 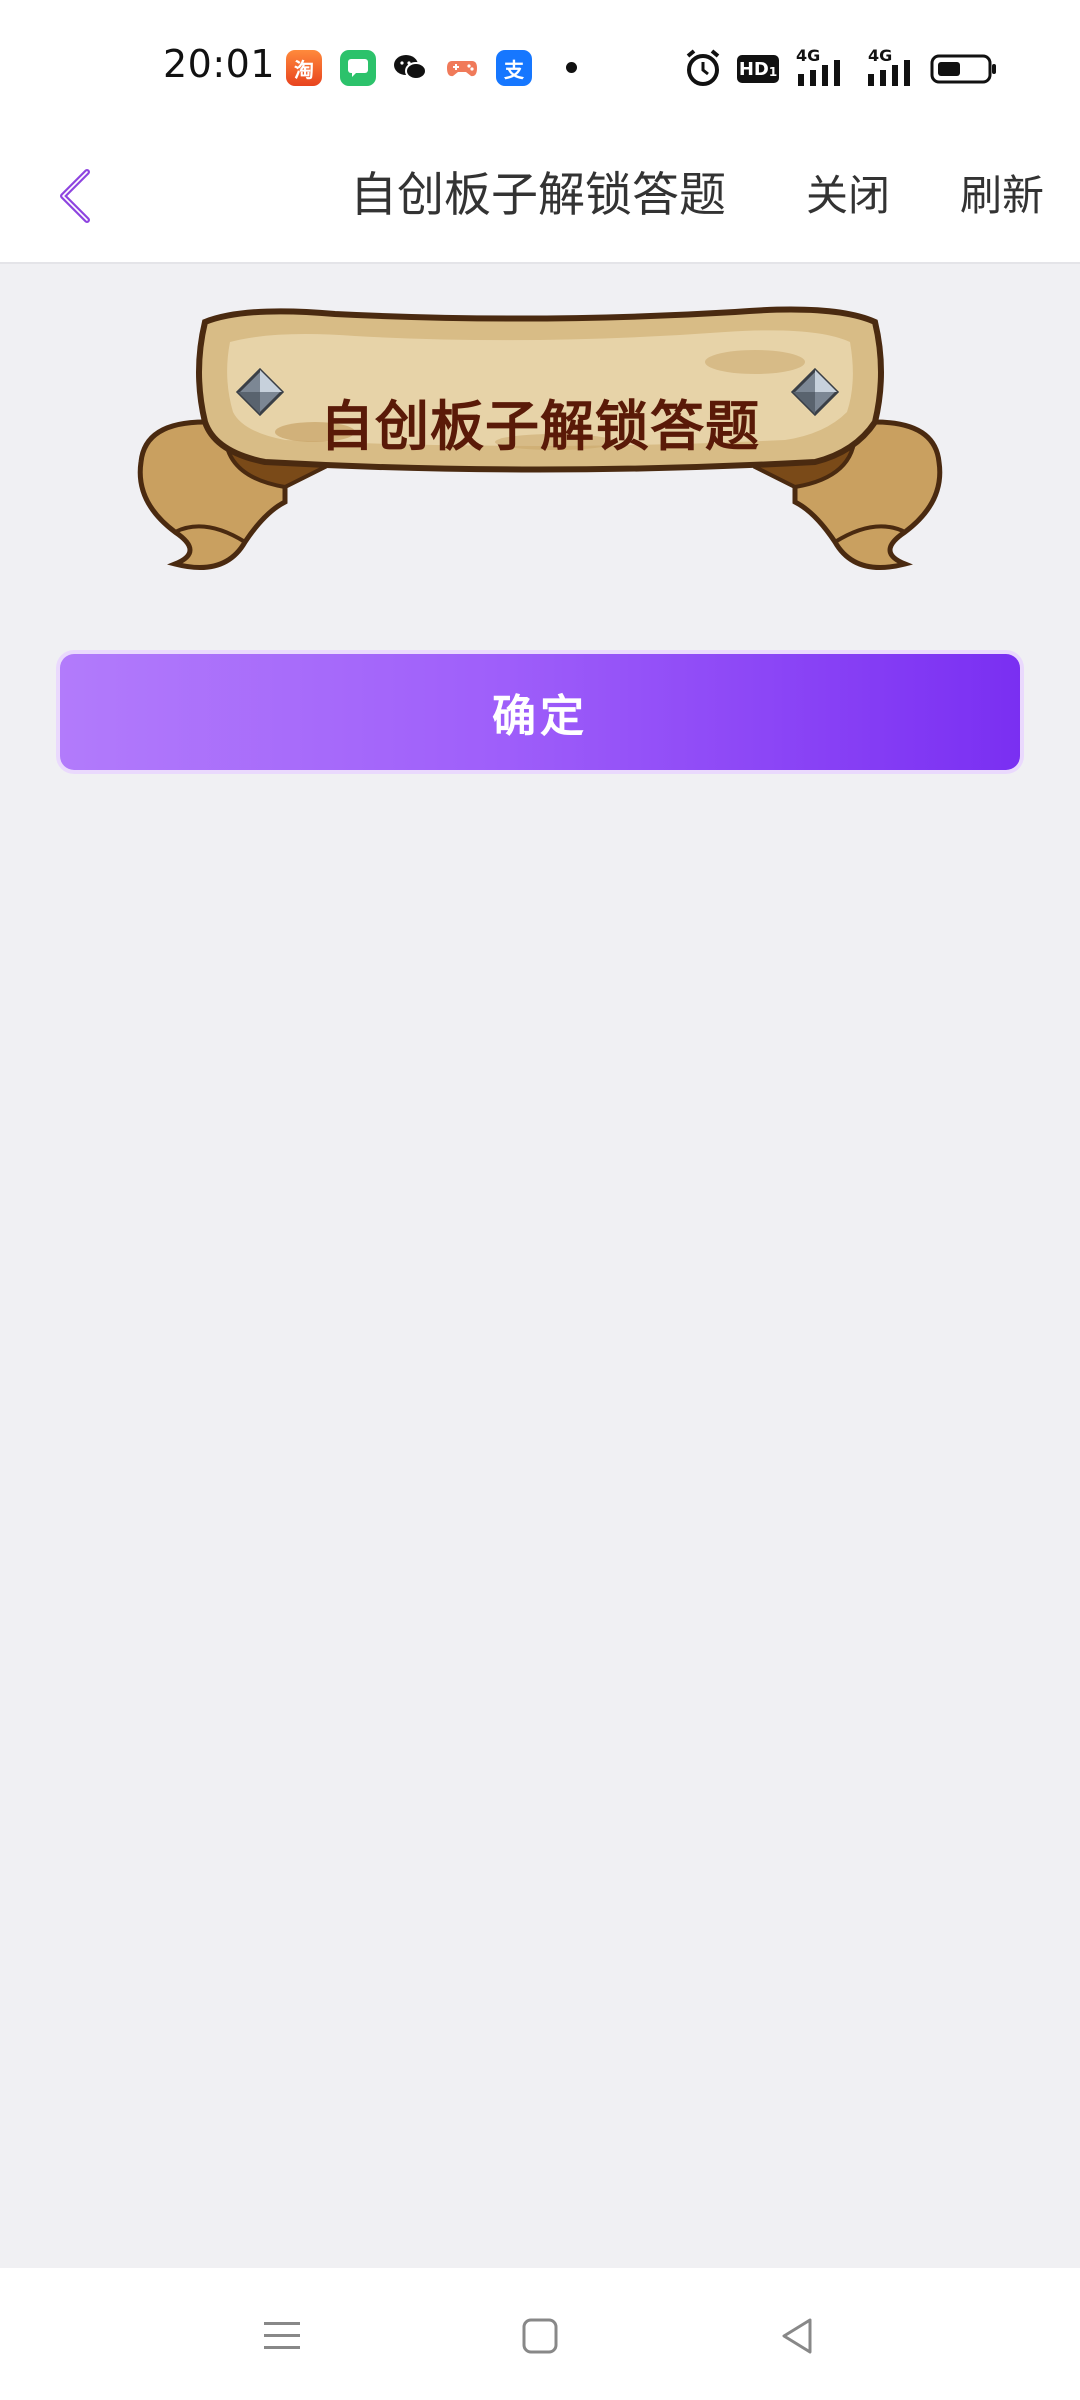 What do you see at coordinates (538, 195) in the screenshot?
I see `page-title: 自创板子解锁答题` at bounding box center [538, 195].